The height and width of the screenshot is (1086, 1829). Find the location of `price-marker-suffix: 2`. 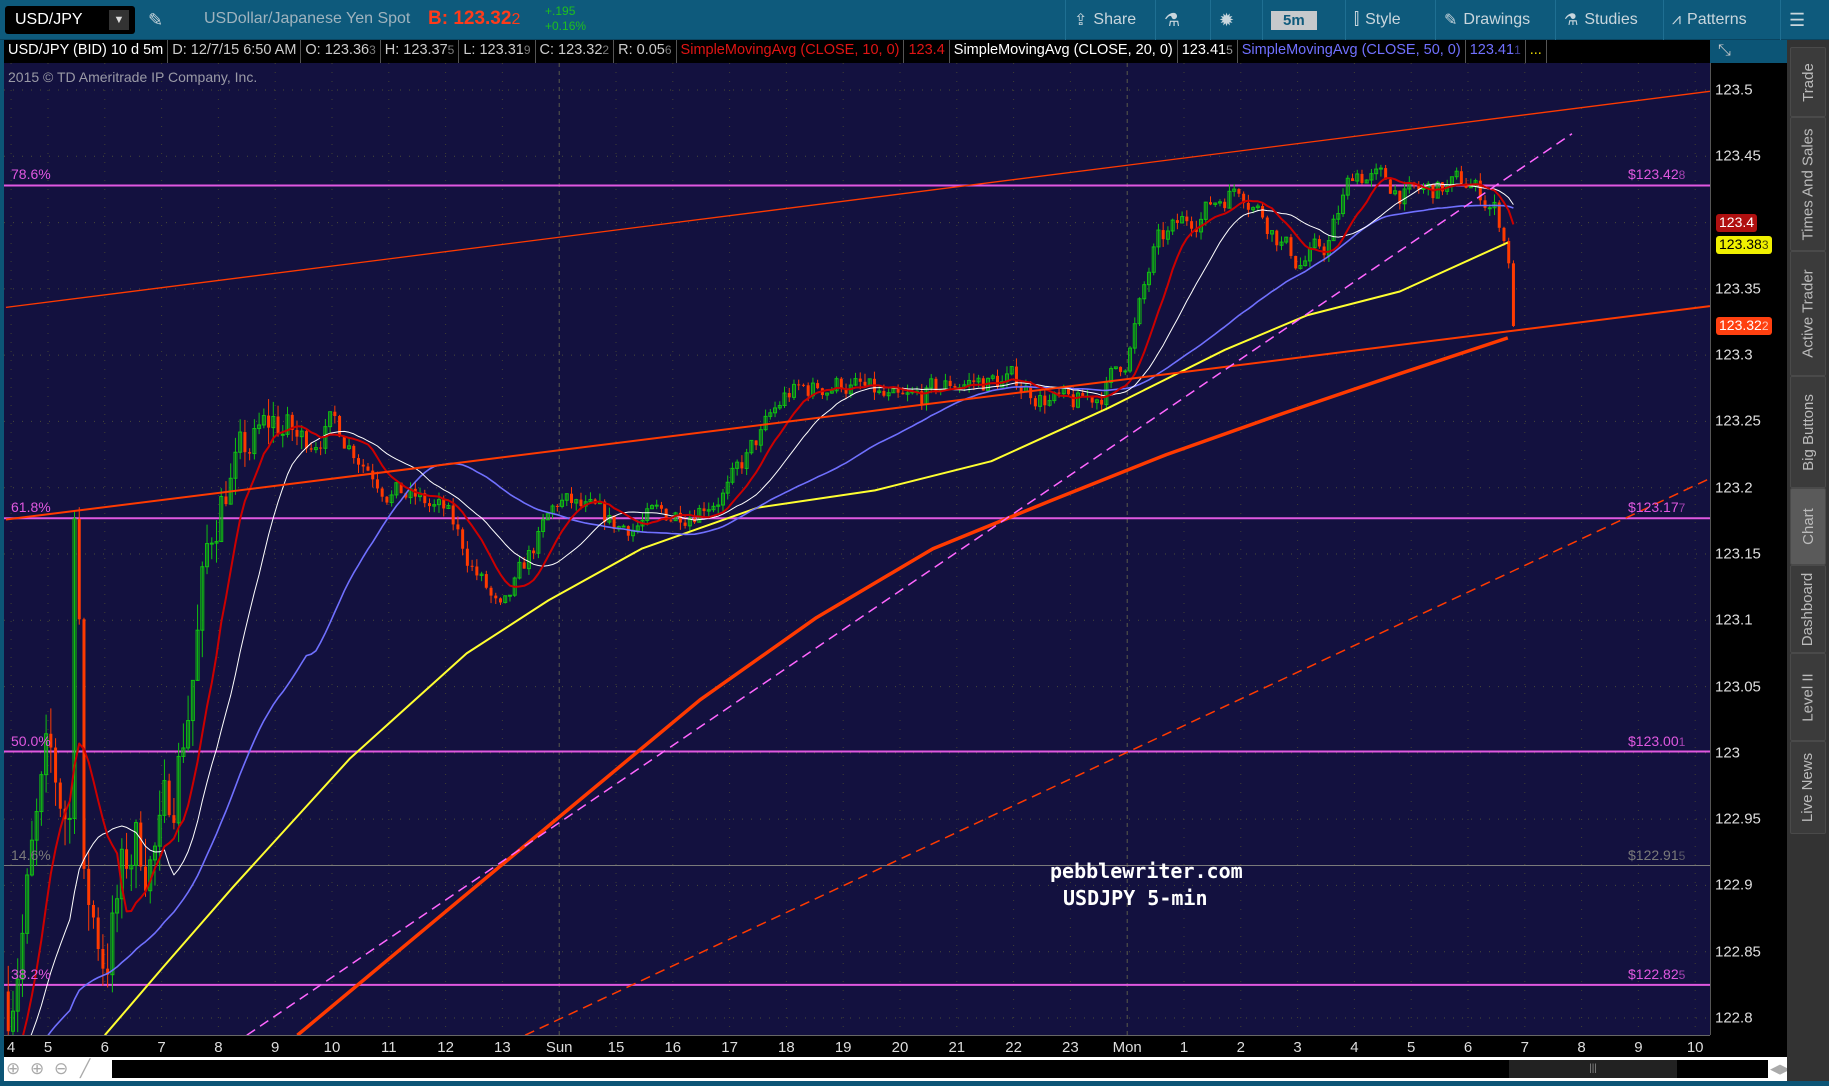

price-marker-suffix: 2 is located at coordinates (1765, 325).